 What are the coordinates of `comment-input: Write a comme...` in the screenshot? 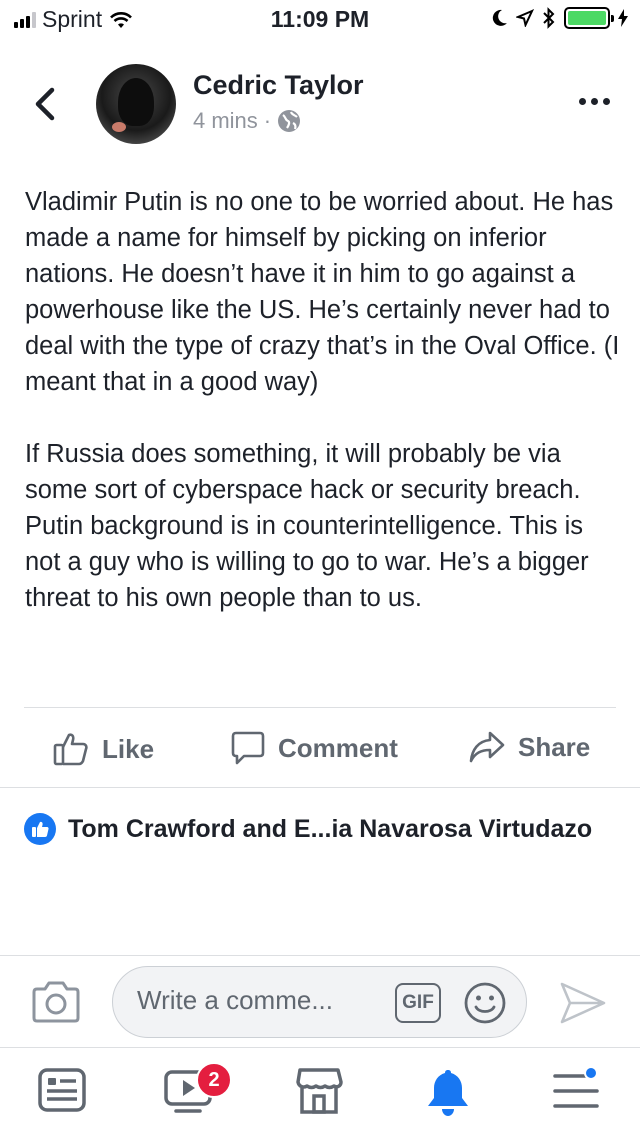 It's located at (235, 1000).